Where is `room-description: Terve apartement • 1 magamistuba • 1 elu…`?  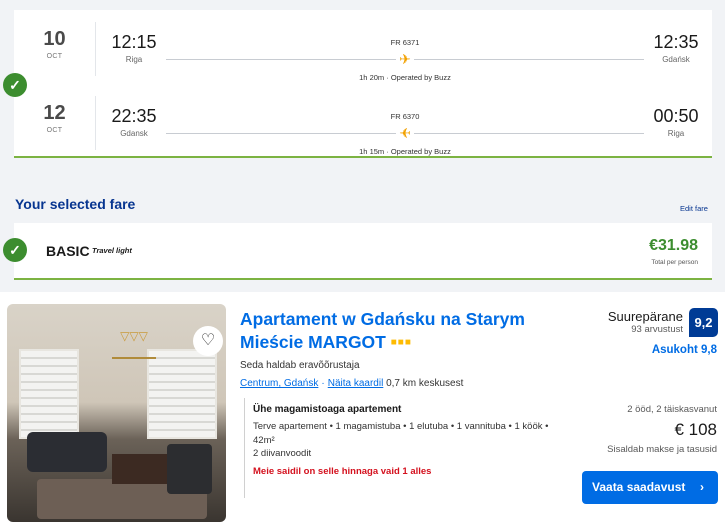 room-description: Terve apartement • 1 magamistuba • 1 elu… is located at coordinates (401, 433).